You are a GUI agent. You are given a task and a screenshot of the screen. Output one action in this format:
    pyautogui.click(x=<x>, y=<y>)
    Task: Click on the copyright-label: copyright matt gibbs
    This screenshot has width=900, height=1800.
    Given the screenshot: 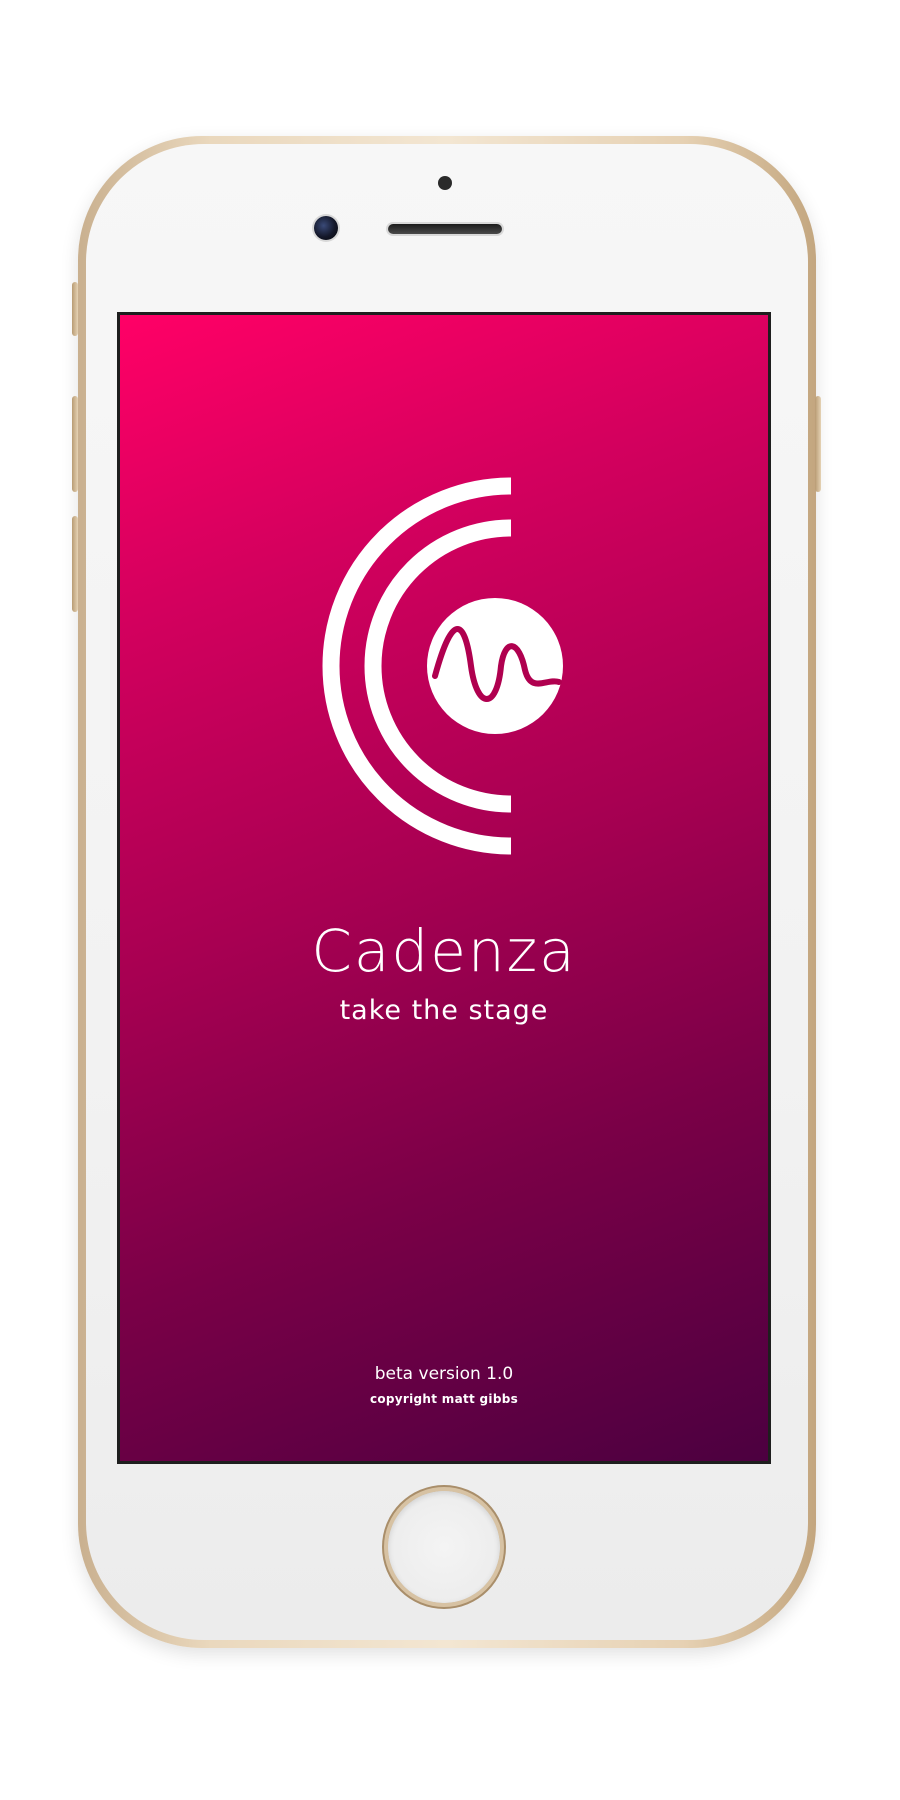 What is the action you would take?
    pyautogui.click(x=444, y=1399)
    